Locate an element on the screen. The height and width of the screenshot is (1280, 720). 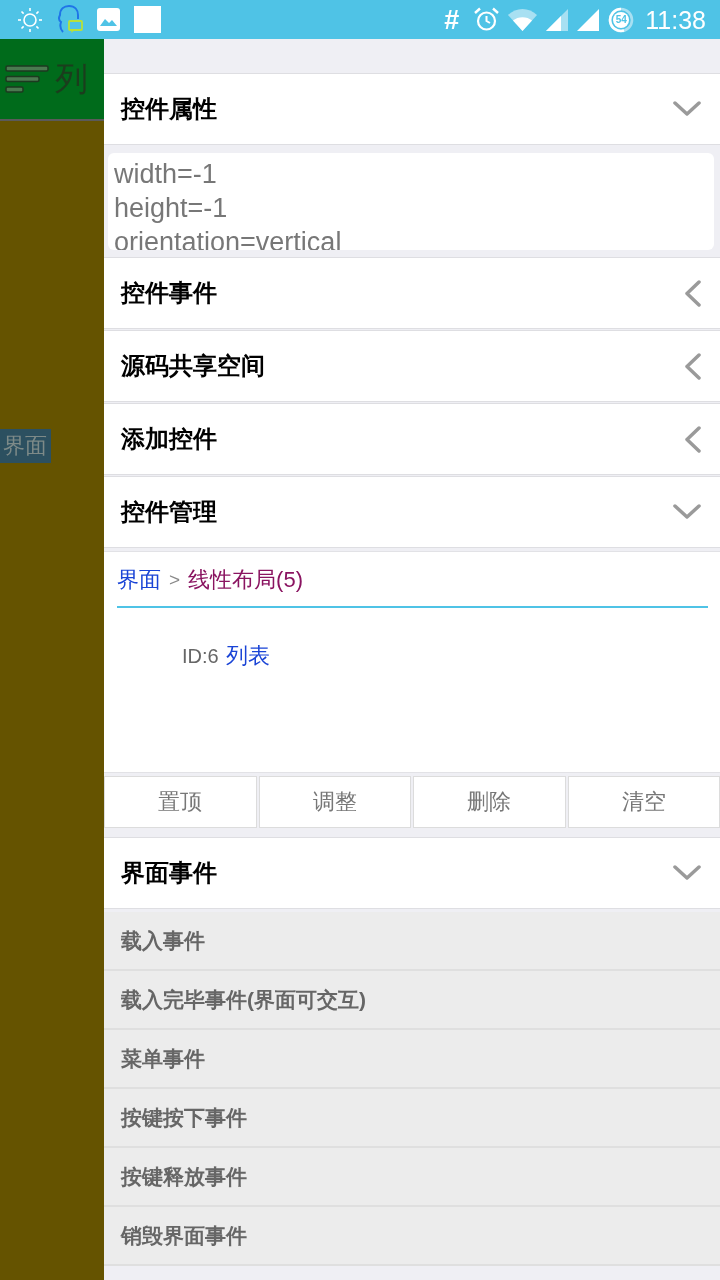
image-icon is located at coordinates (108, 19).